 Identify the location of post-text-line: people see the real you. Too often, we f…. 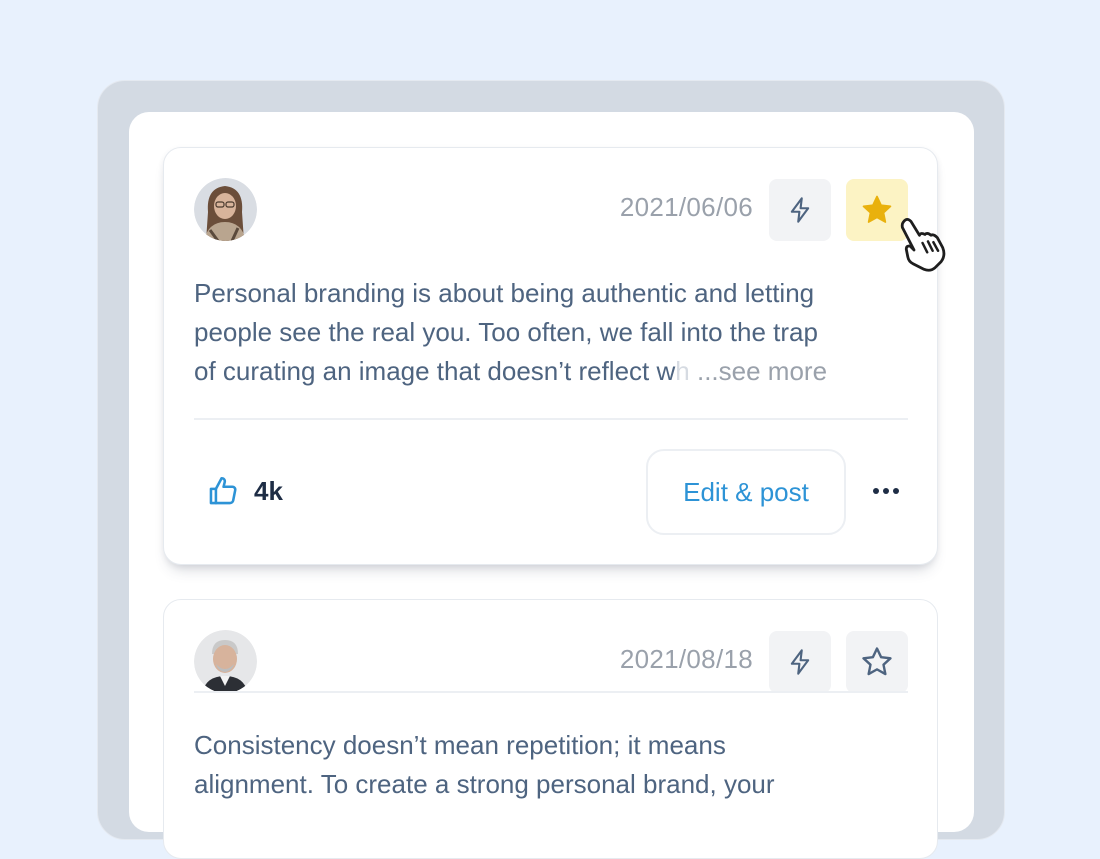
(506, 332).